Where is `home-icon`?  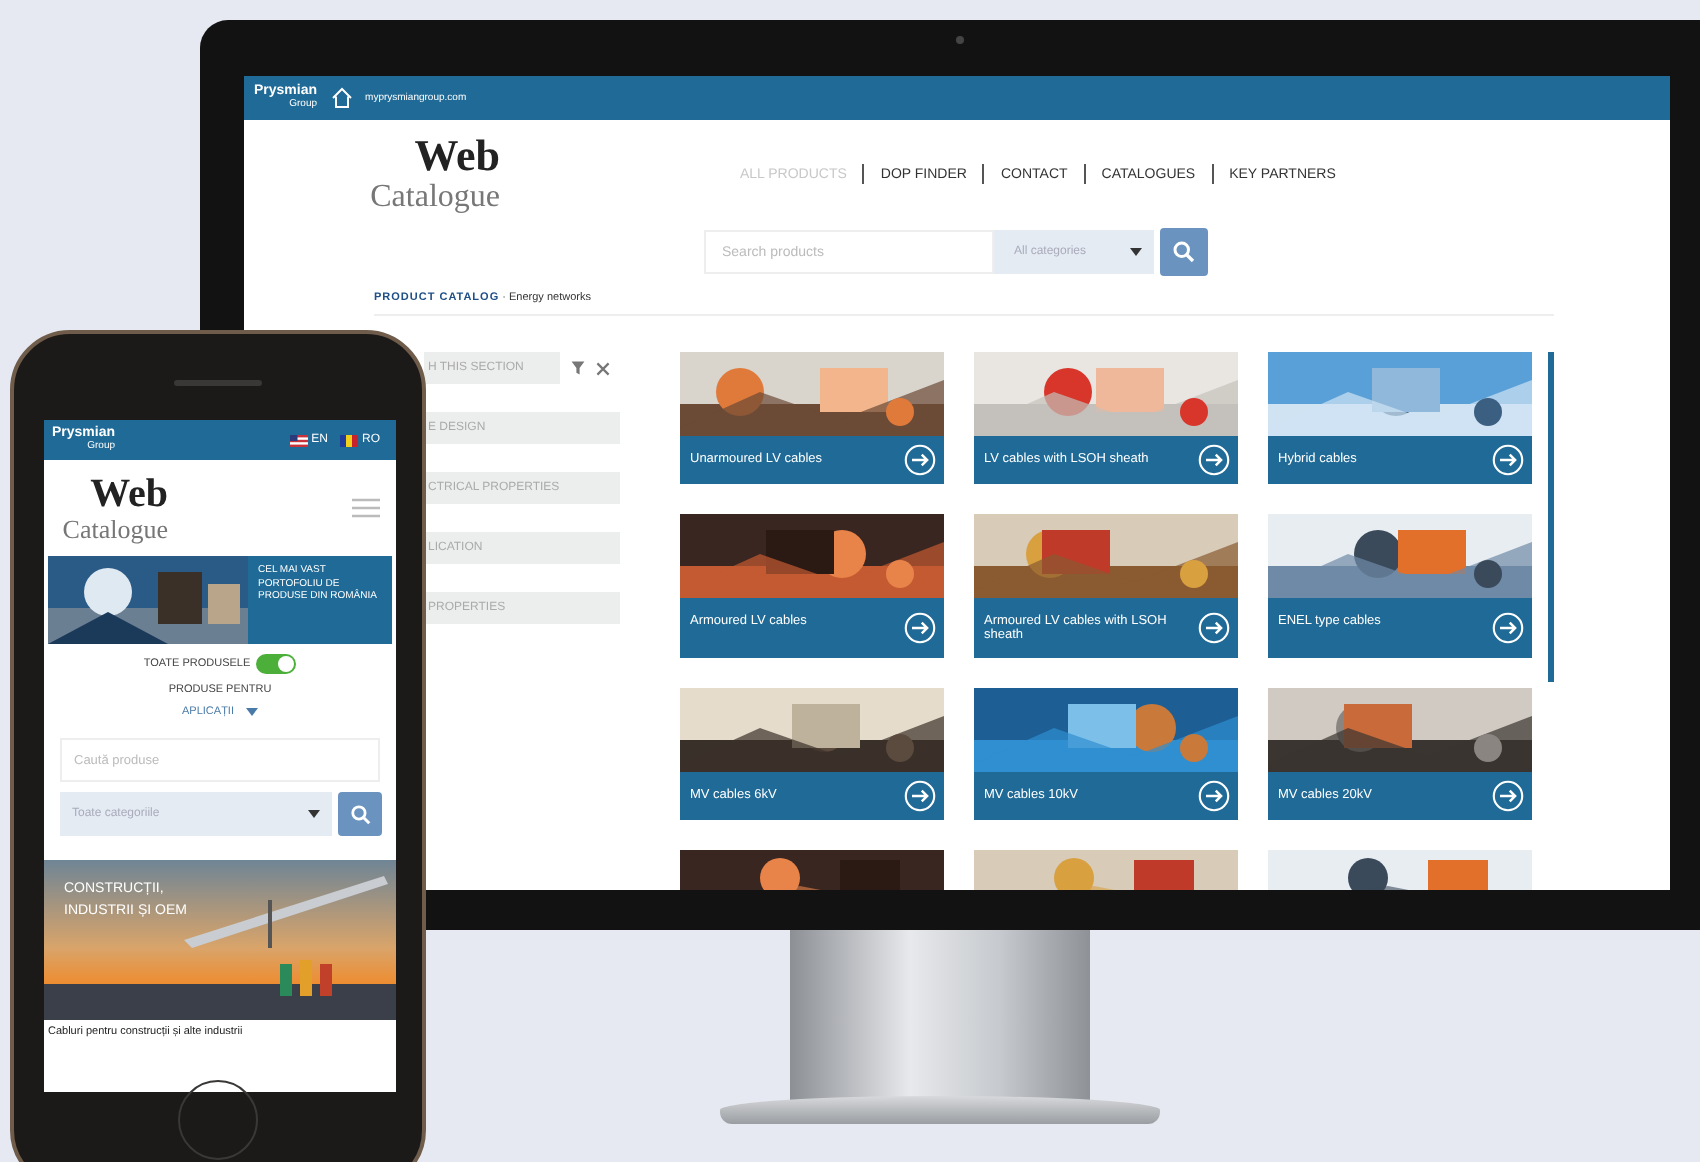
home-icon is located at coordinates (341, 98).